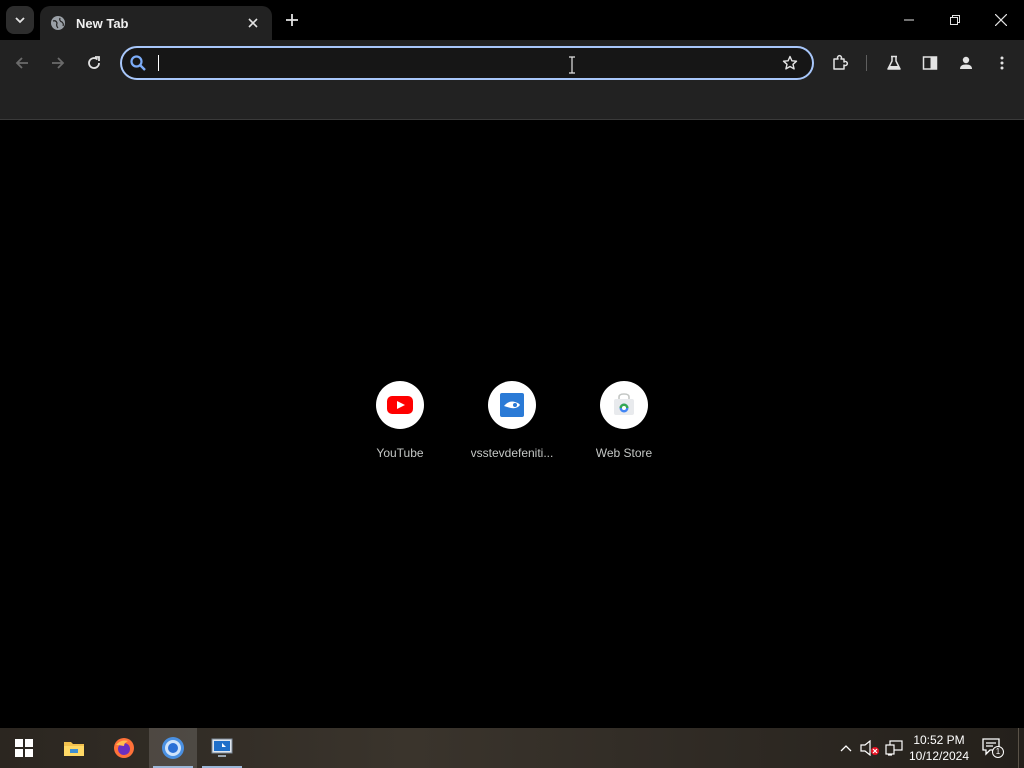 This screenshot has height=768, width=1024. What do you see at coordinates (998, 752) in the screenshot?
I see `notification-count: 1` at bounding box center [998, 752].